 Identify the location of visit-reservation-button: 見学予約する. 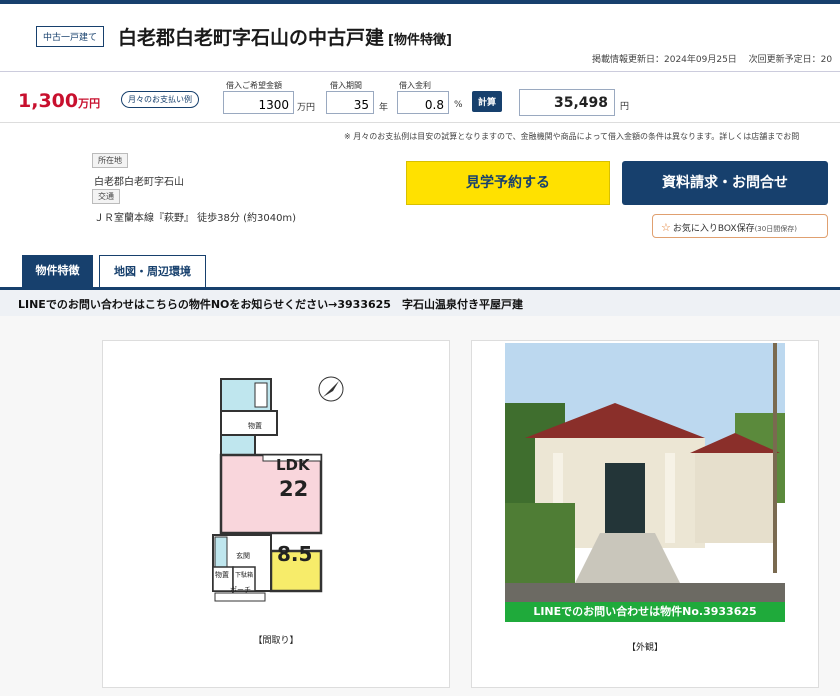
(508, 183).